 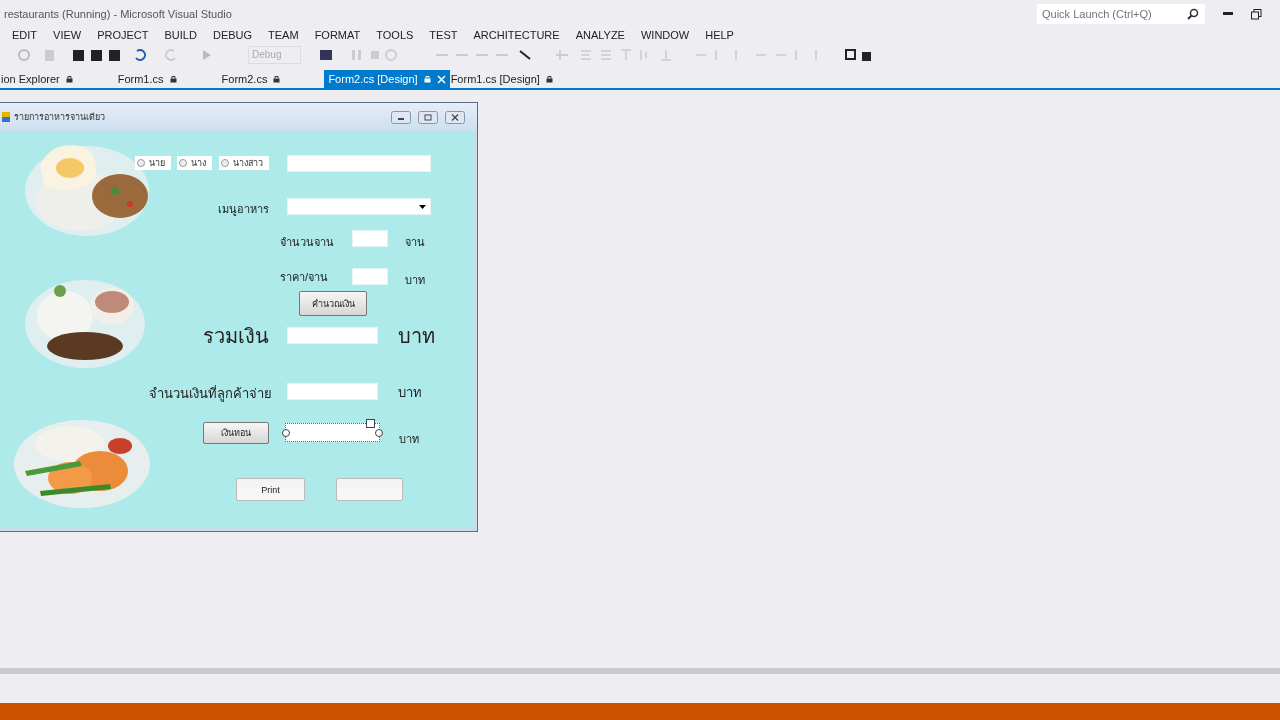 I want to click on maximize-icon, so click(x=428, y=117).